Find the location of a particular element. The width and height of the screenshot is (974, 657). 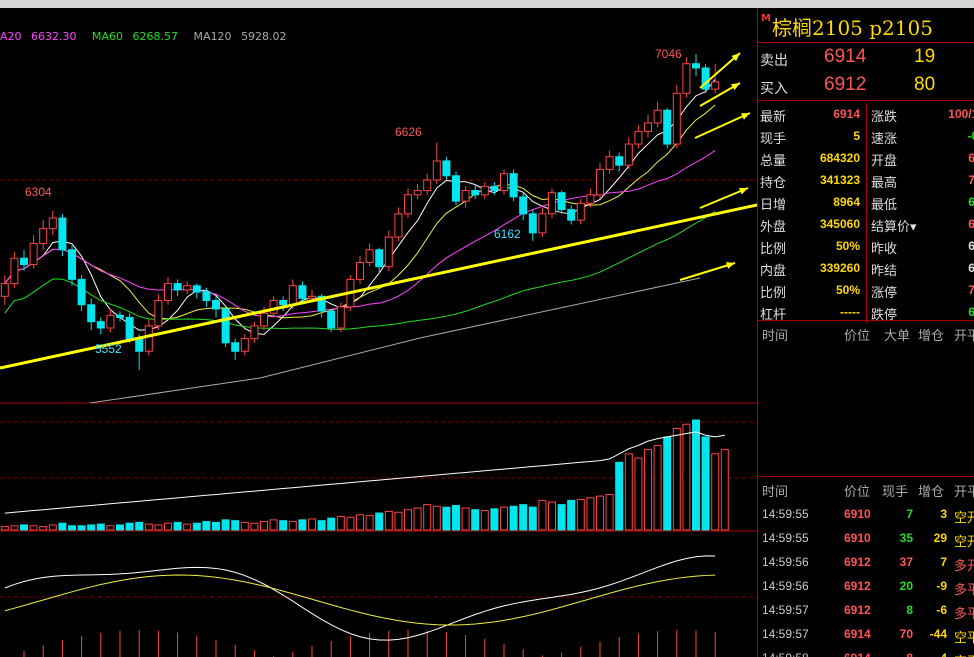

tick-lot: 35 is located at coordinates (906, 538).